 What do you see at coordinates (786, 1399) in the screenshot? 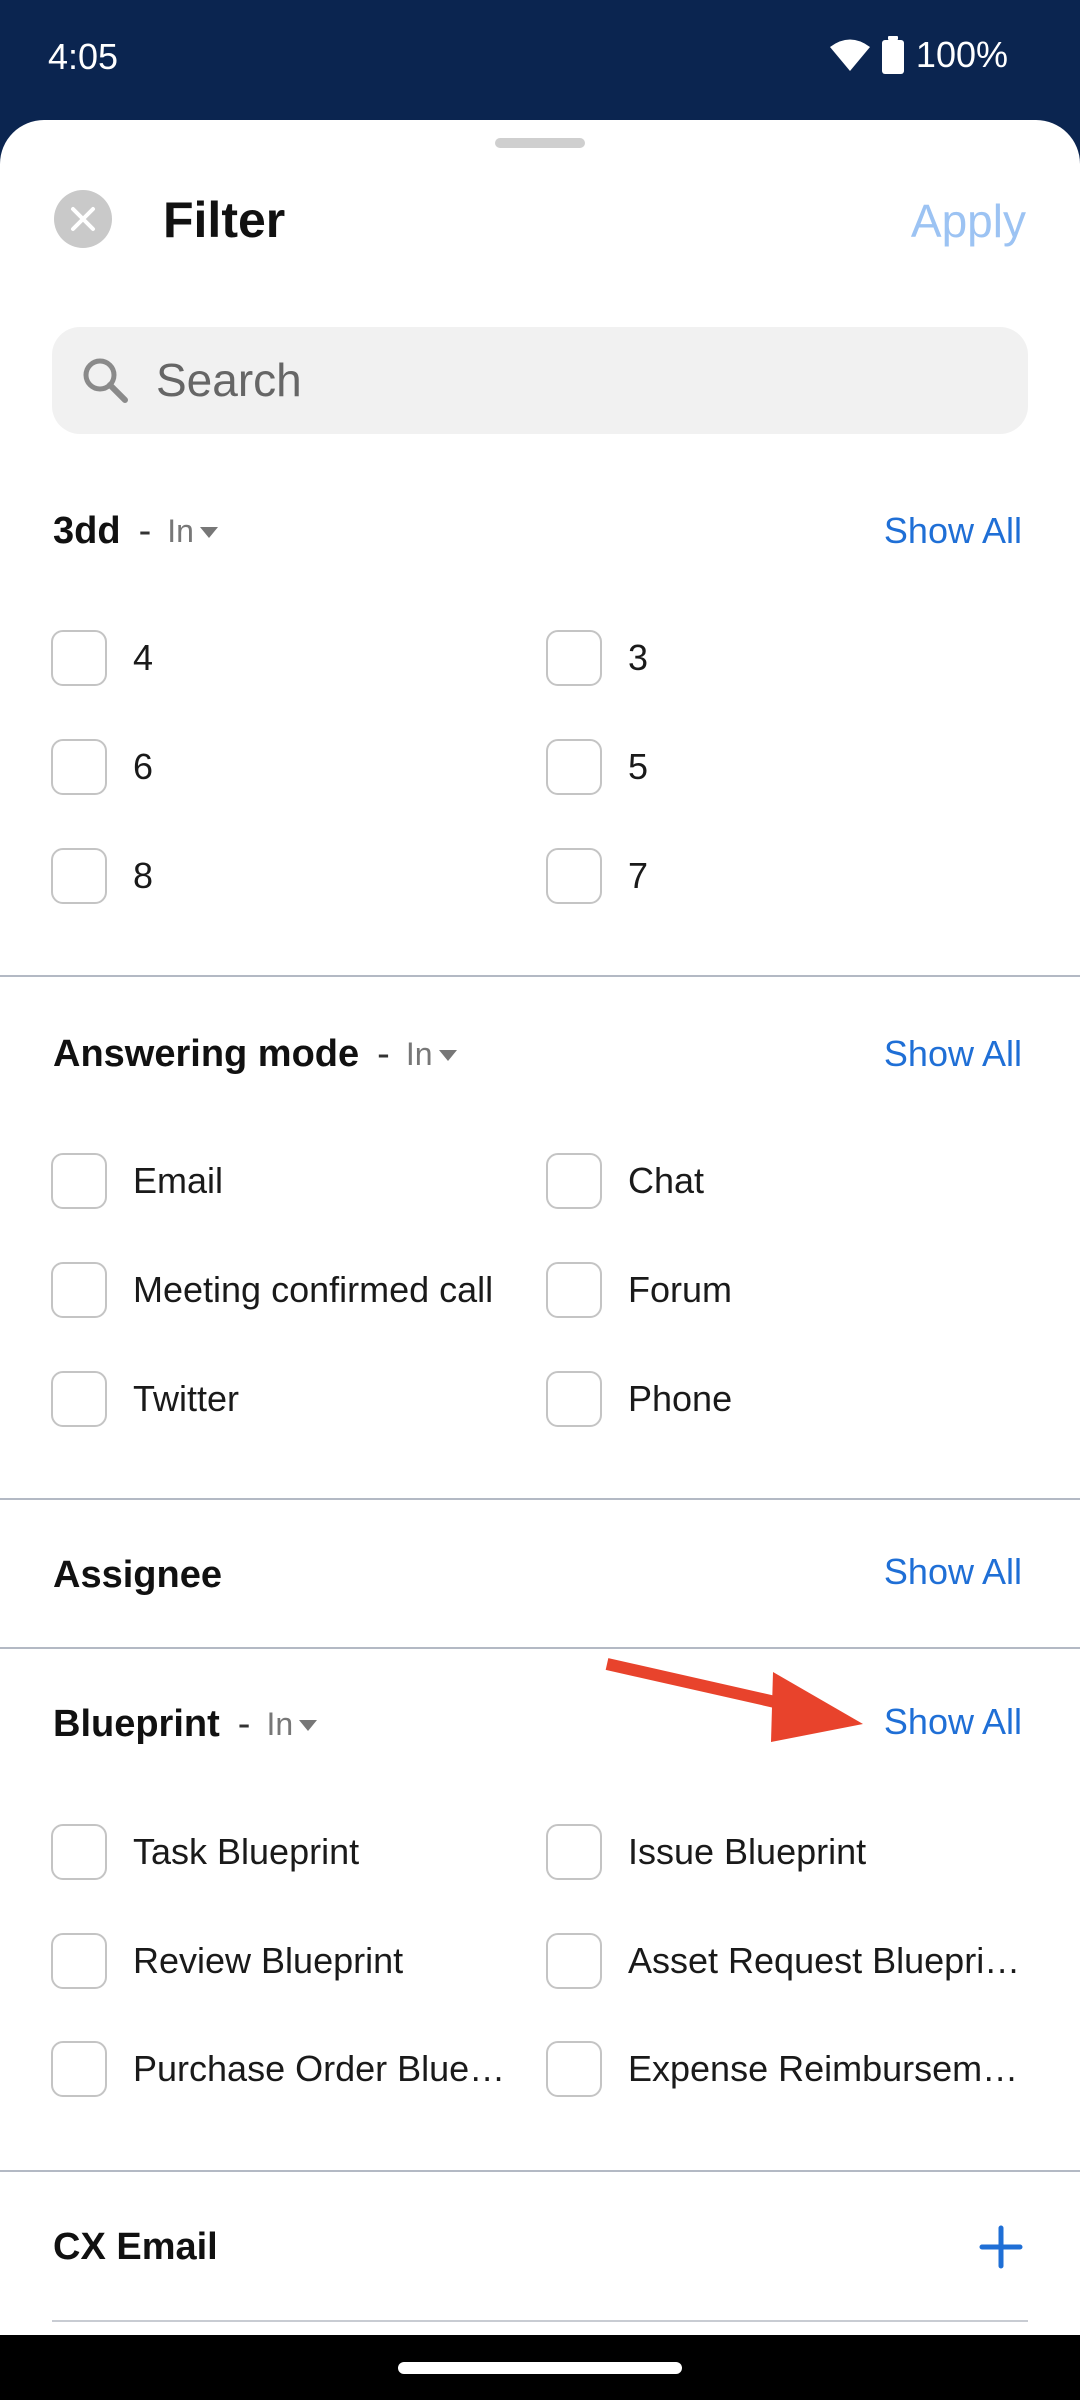
I see `checkbox-option: Phone` at bounding box center [786, 1399].